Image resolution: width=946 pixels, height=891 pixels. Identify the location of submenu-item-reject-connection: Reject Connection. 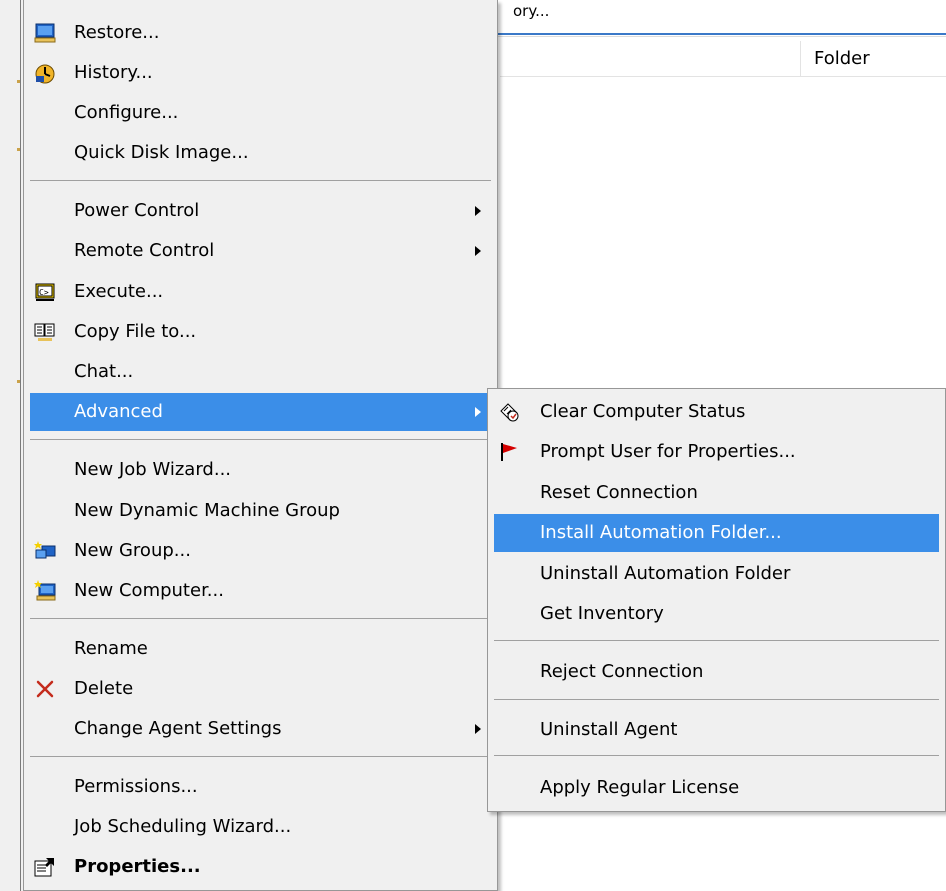
(716, 672).